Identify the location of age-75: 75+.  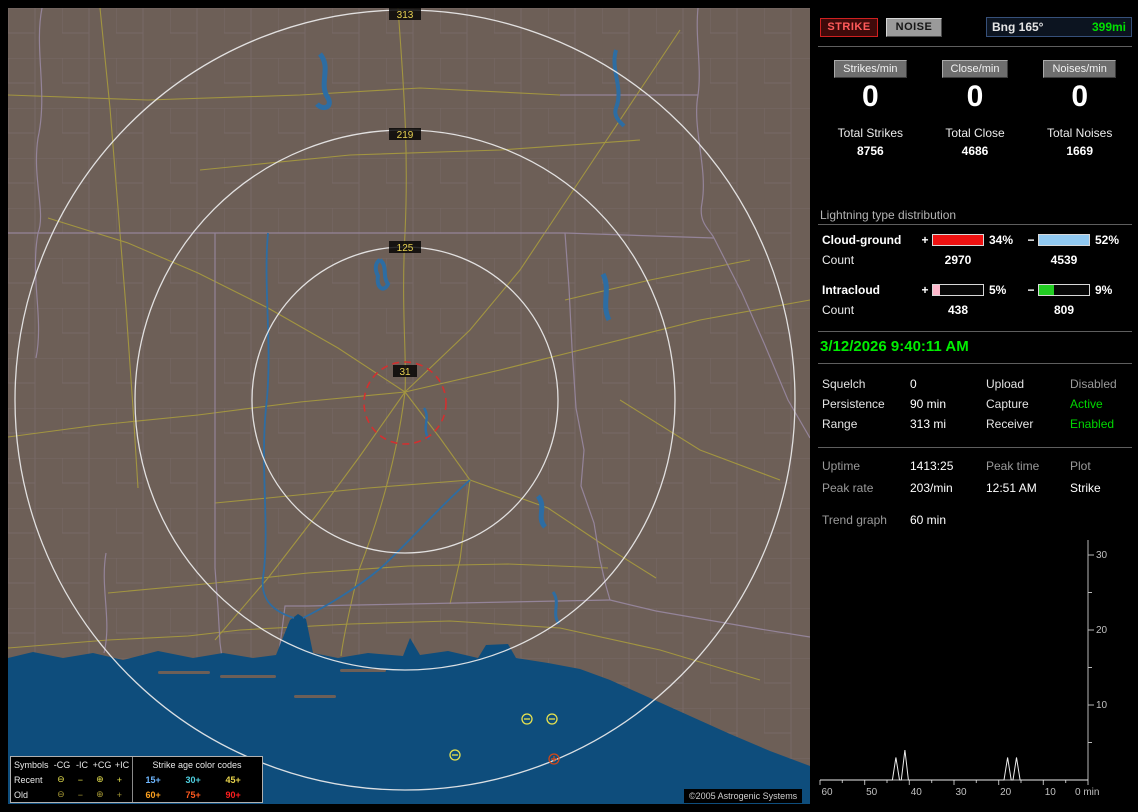
(193, 794).